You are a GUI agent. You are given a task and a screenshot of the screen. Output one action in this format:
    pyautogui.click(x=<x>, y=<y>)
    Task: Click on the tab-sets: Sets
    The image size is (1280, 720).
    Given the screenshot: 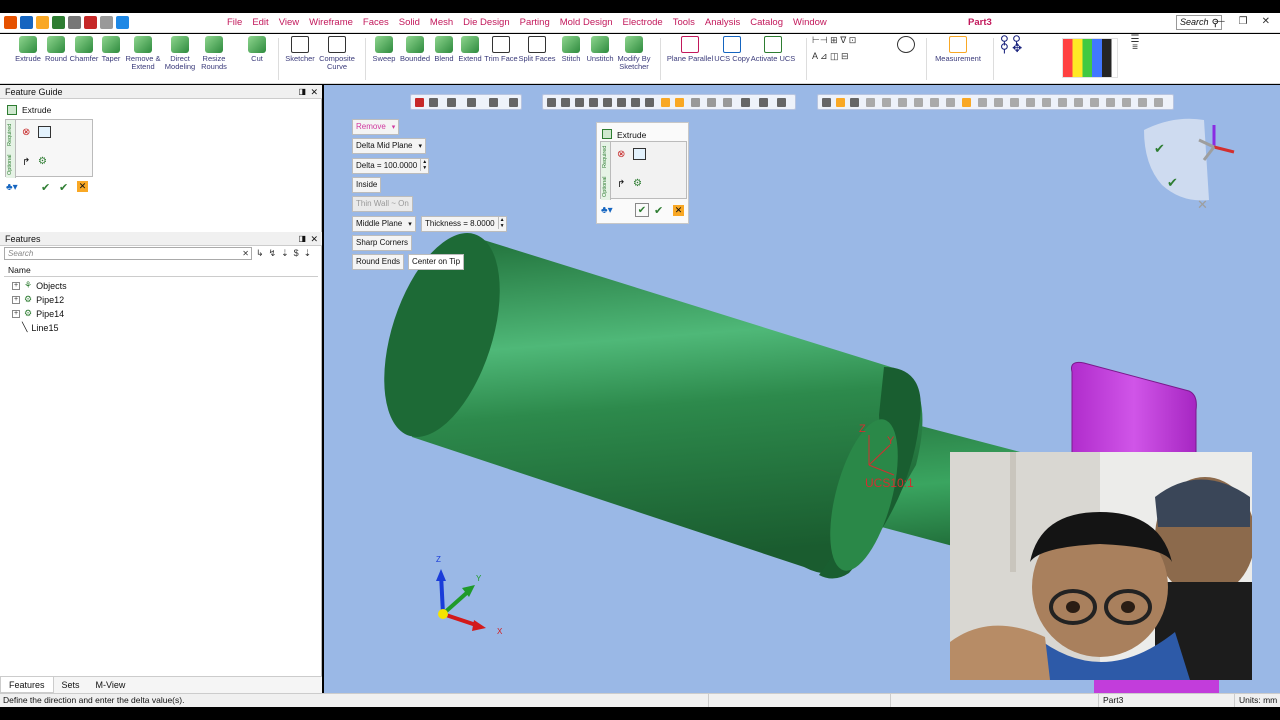 What is the action you would take?
    pyautogui.click(x=71, y=685)
    